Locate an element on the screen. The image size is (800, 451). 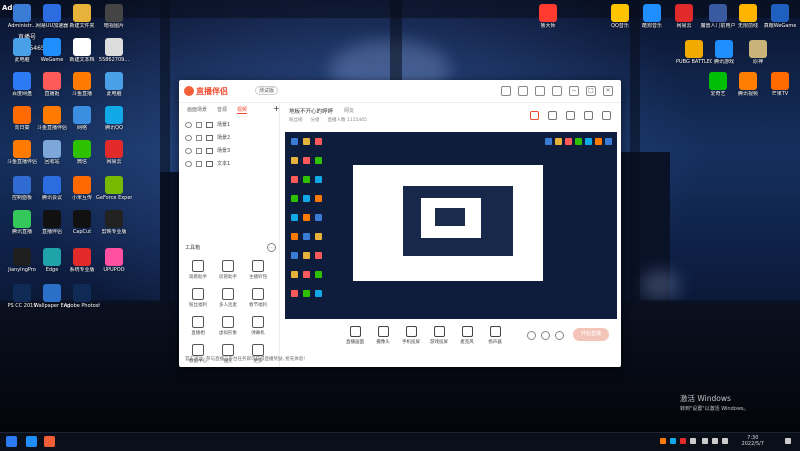
tool-item: 观看助手 is located at coordinates (198, 270).